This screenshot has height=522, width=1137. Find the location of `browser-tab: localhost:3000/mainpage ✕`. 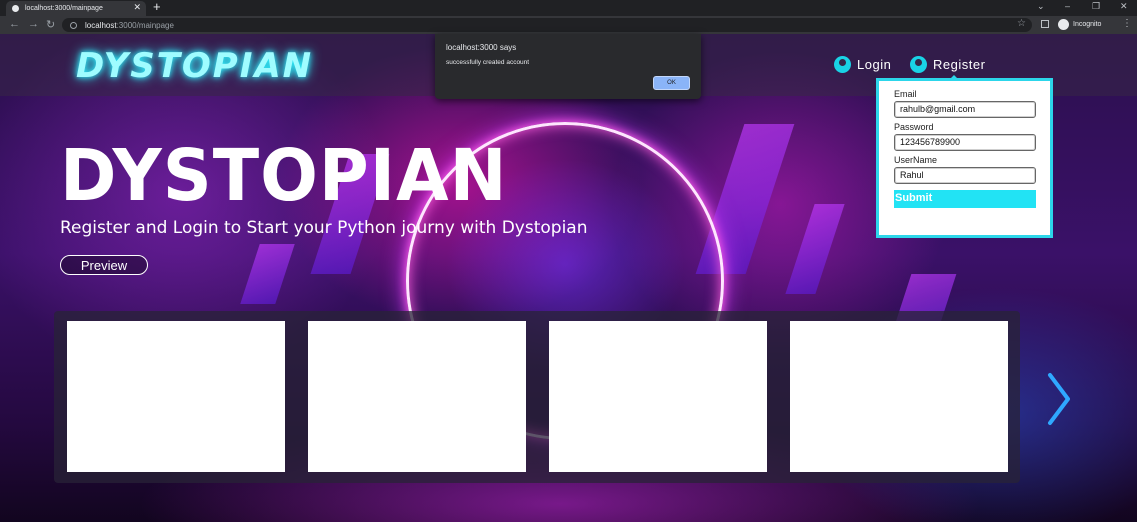

browser-tab: localhost:3000/mainpage ✕ is located at coordinates (76, 8).